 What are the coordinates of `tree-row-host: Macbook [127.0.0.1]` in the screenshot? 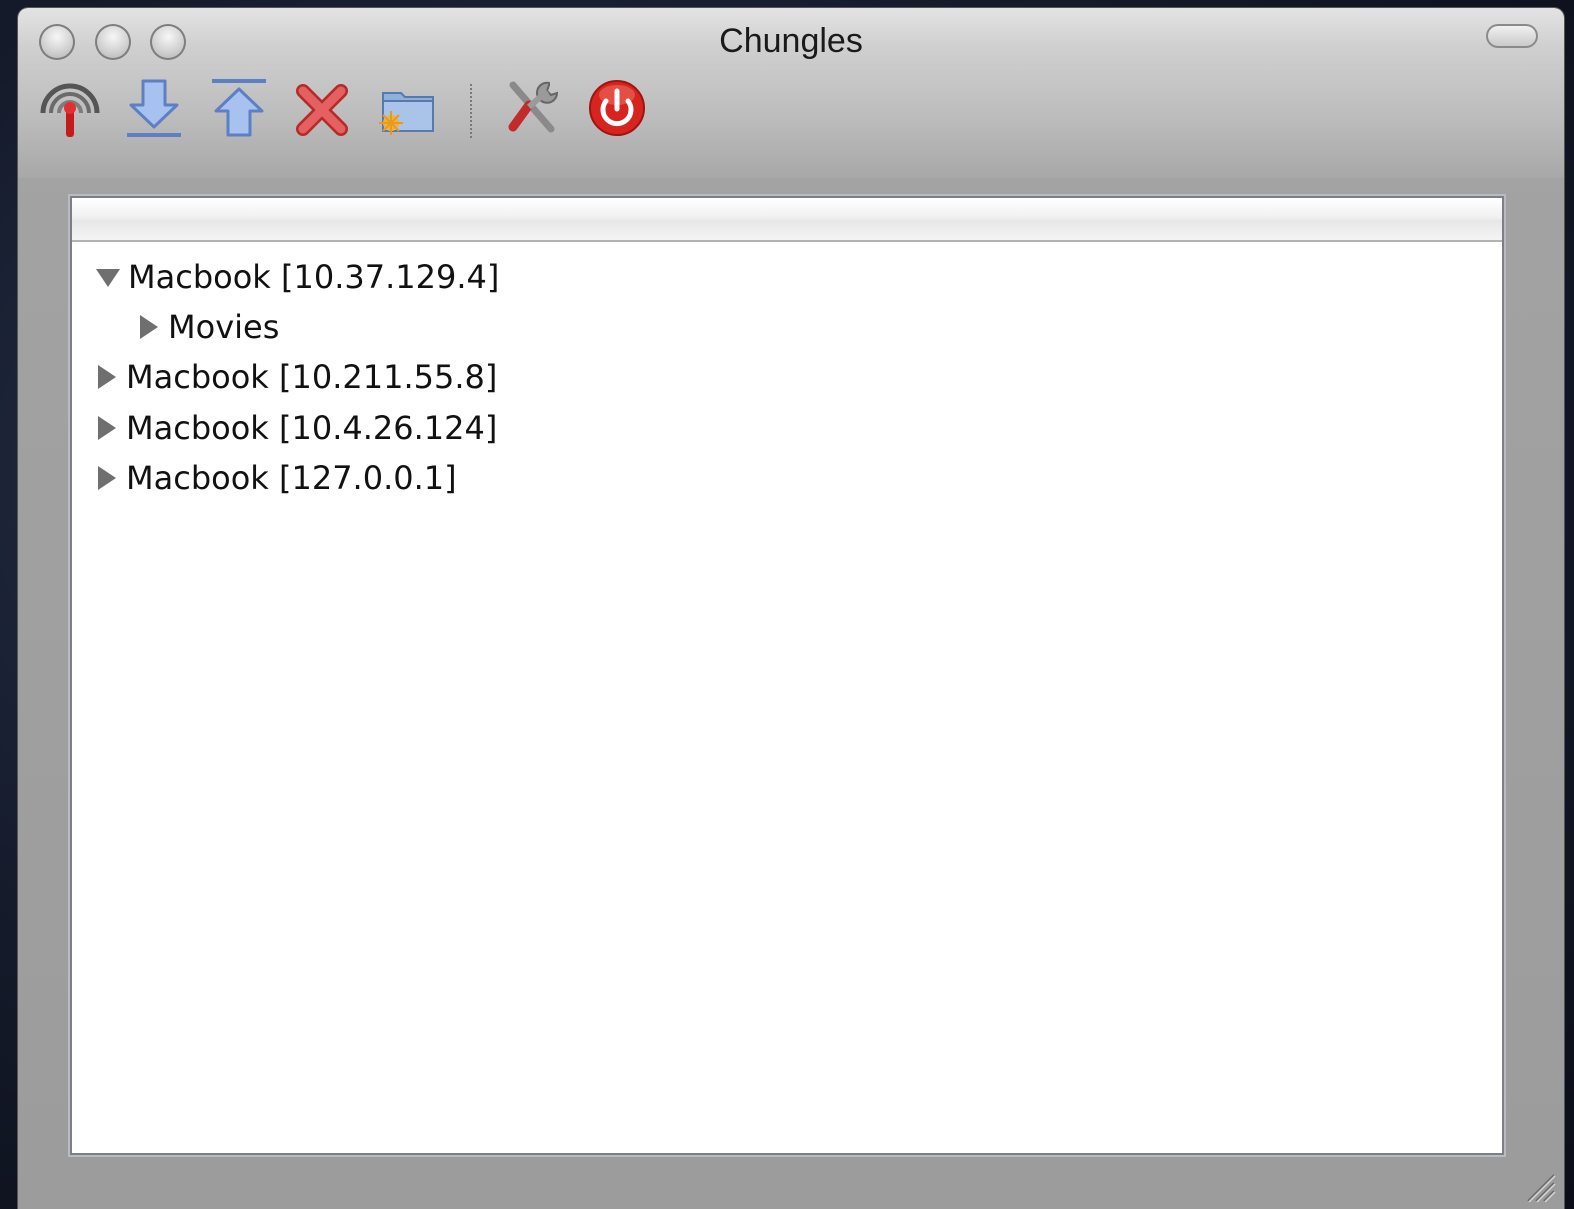 It's located at (277, 478).